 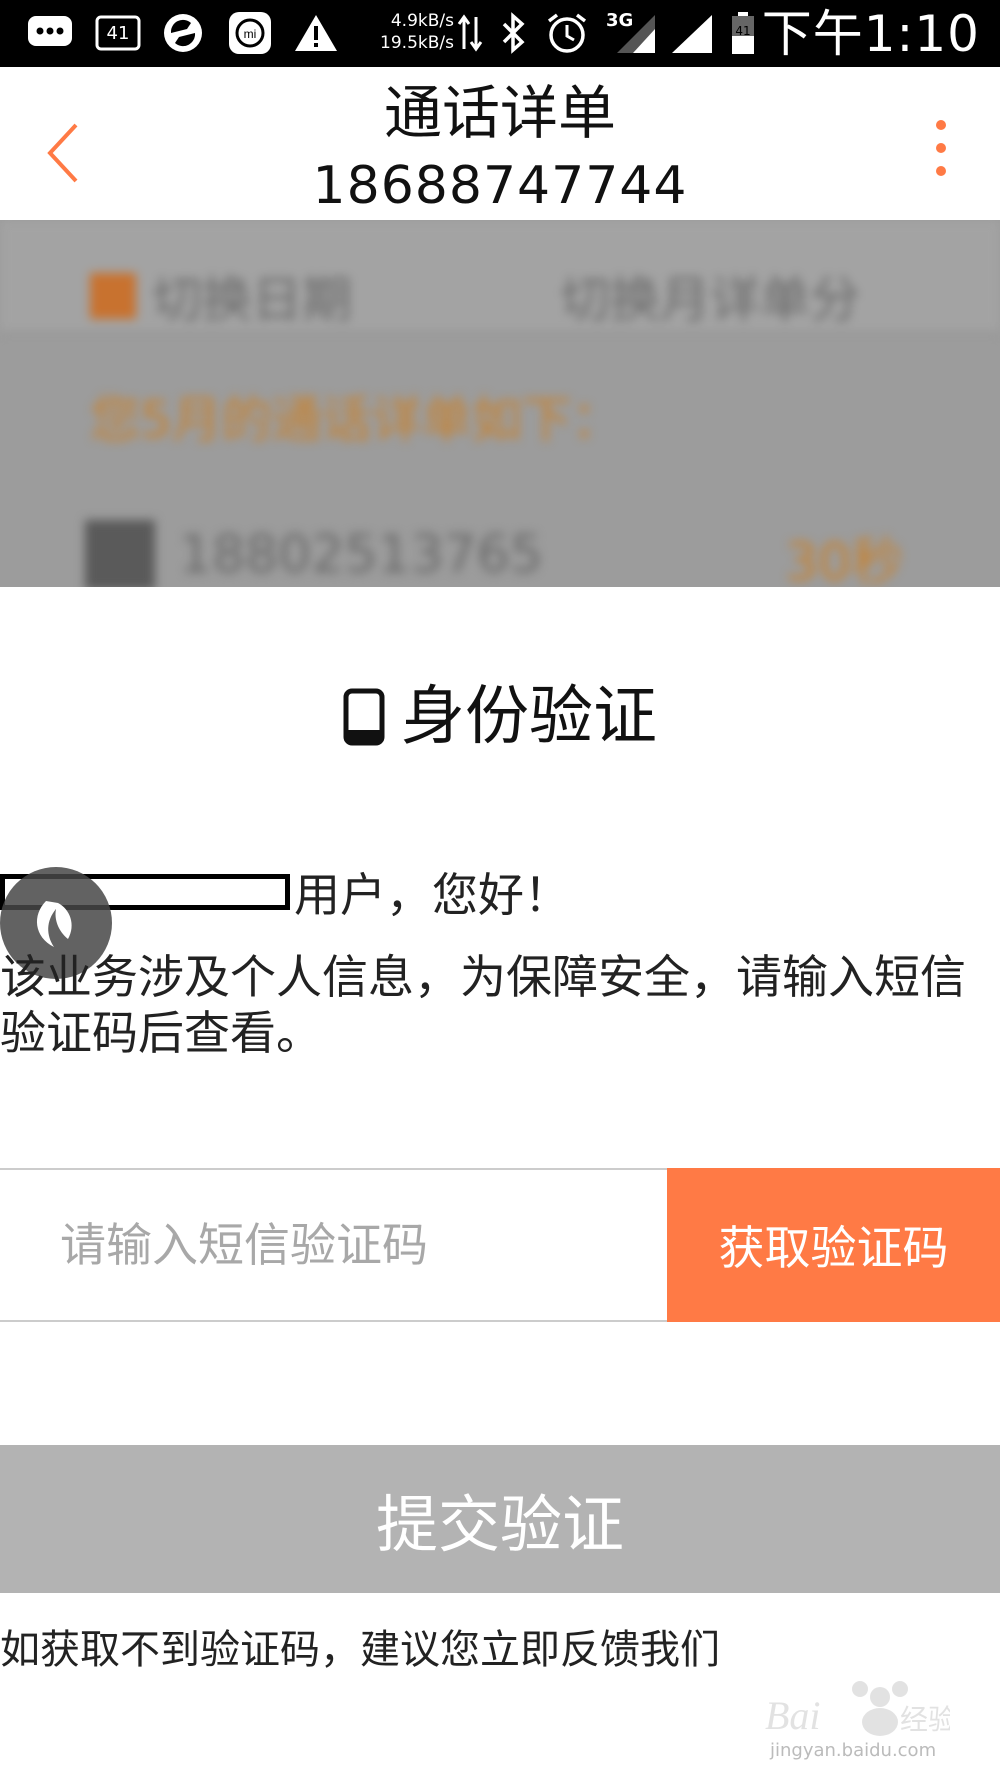 I want to click on mi-icon: mi, so click(x=250, y=33).